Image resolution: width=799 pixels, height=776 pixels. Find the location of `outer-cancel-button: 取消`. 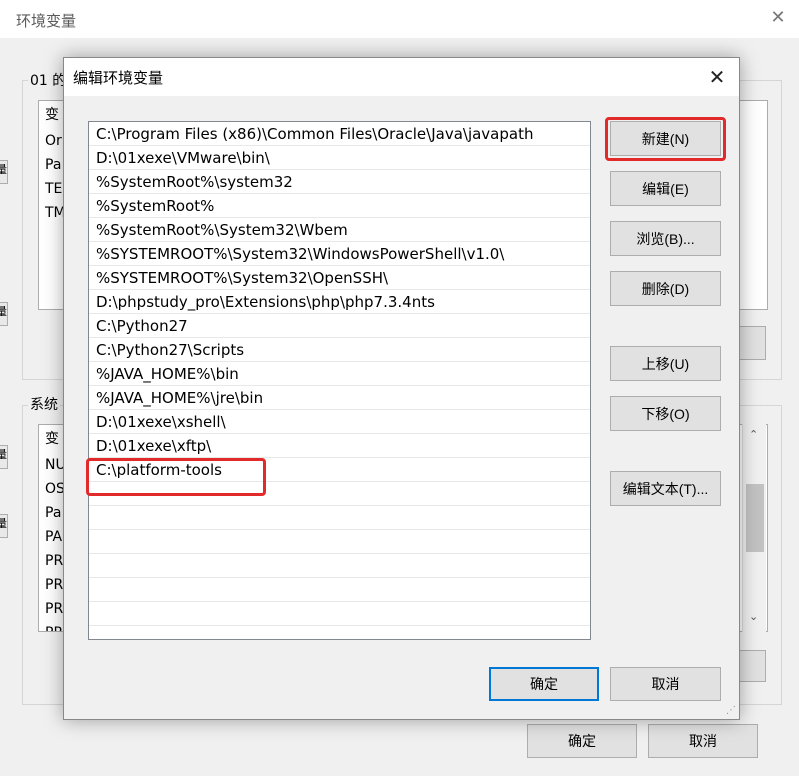

outer-cancel-button: 取消 is located at coordinates (703, 741).